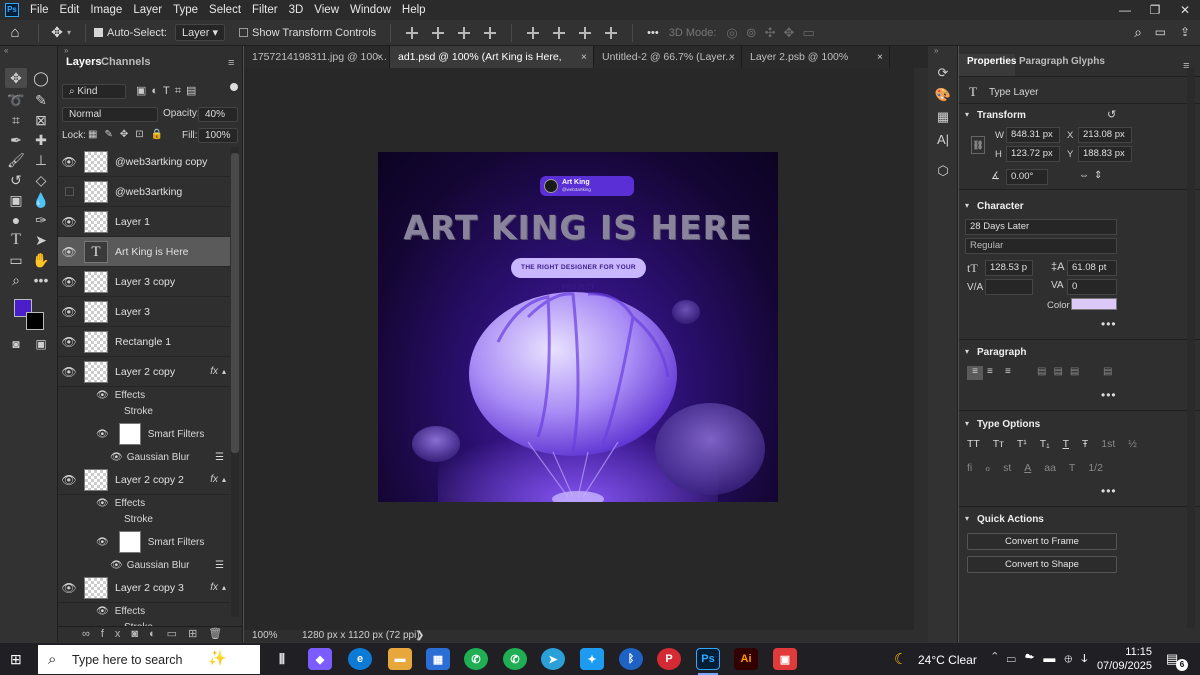 This screenshot has width=1200, height=675. What do you see at coordinates (533, 33) in the screenshot?
I see `align-top-icon` at bounding box center [533, 33].